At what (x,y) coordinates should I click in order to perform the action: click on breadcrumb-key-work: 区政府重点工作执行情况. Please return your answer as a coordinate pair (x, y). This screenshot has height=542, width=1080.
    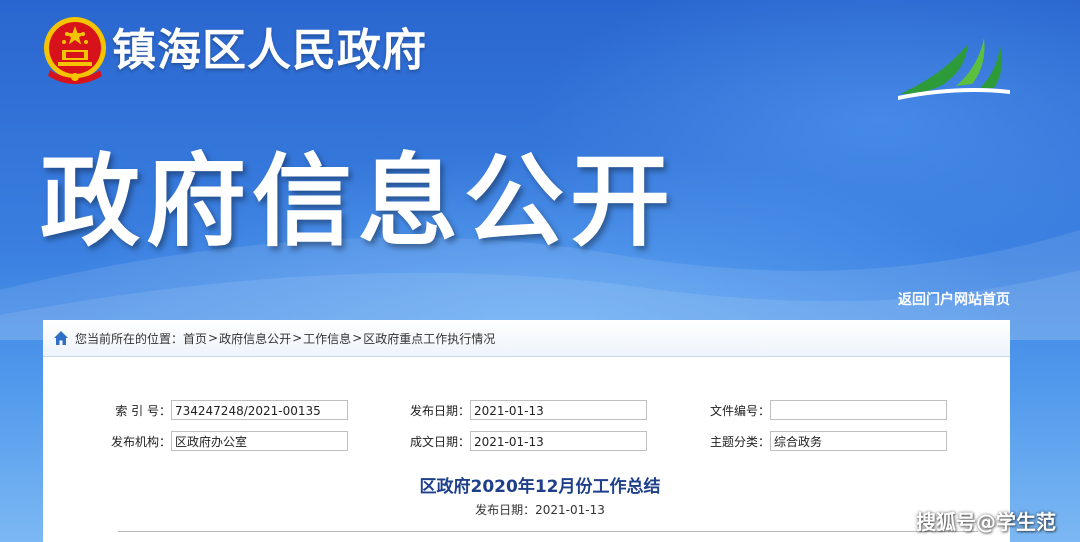
    Looking at the image, I should click on (429, 338).